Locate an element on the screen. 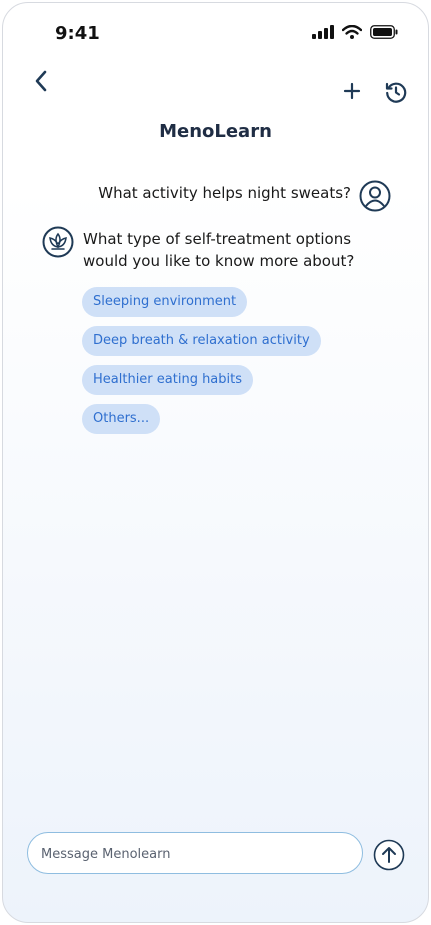 The height and width of the screenshot is (925, 431). message-composer is located at coordinates (195, 853).